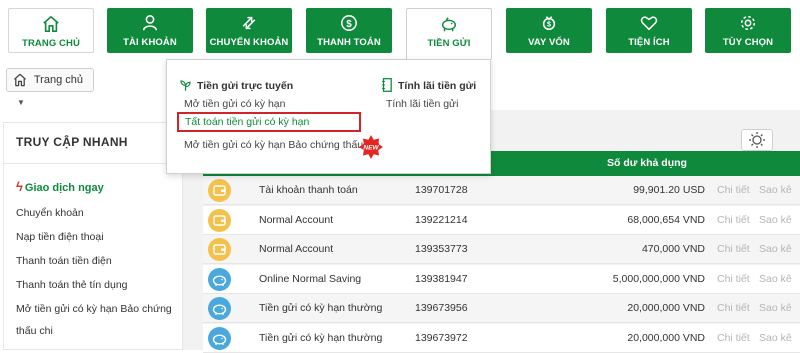 The image size is (800, 353). What do you see at coordinates (19, 186) in the screenshot?
I see `lightning-icon: ϟ` at bounding box center [19, 186].